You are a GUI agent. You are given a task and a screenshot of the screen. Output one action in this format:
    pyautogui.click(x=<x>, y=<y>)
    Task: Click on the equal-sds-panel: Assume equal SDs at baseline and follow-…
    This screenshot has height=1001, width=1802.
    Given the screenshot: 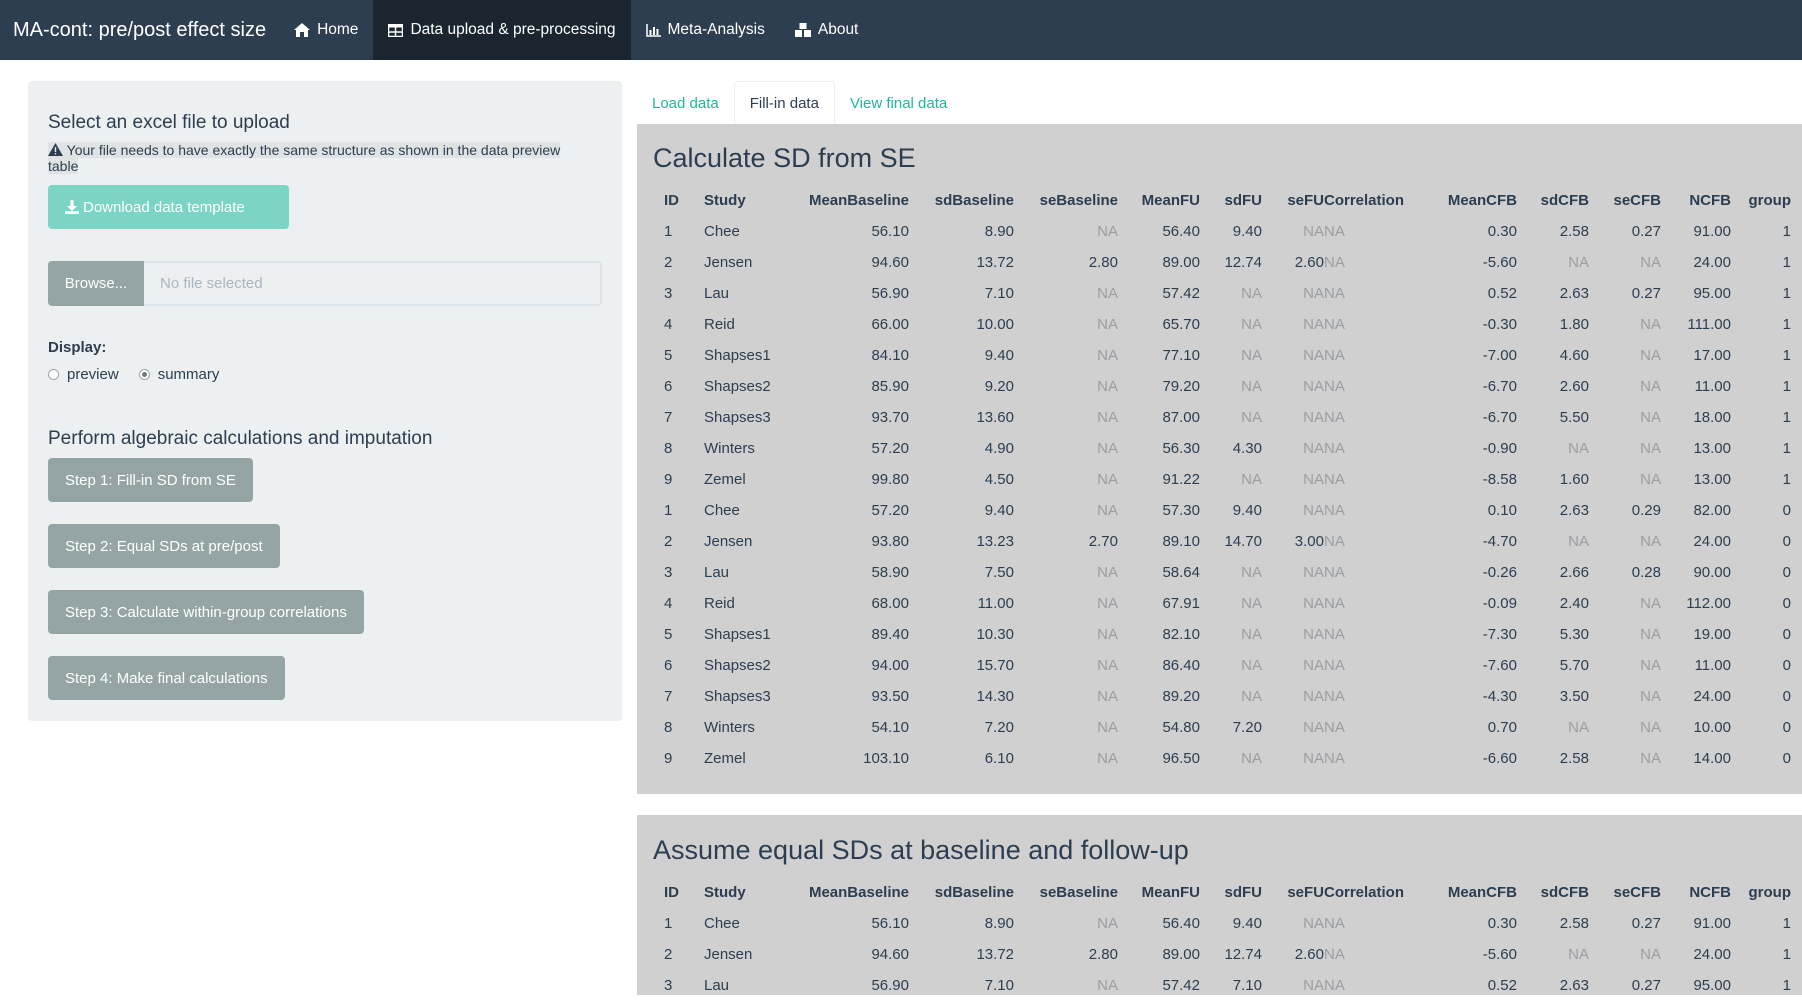 What is the action you would take?
    pyautogui.click(x=1219, y=905)
    